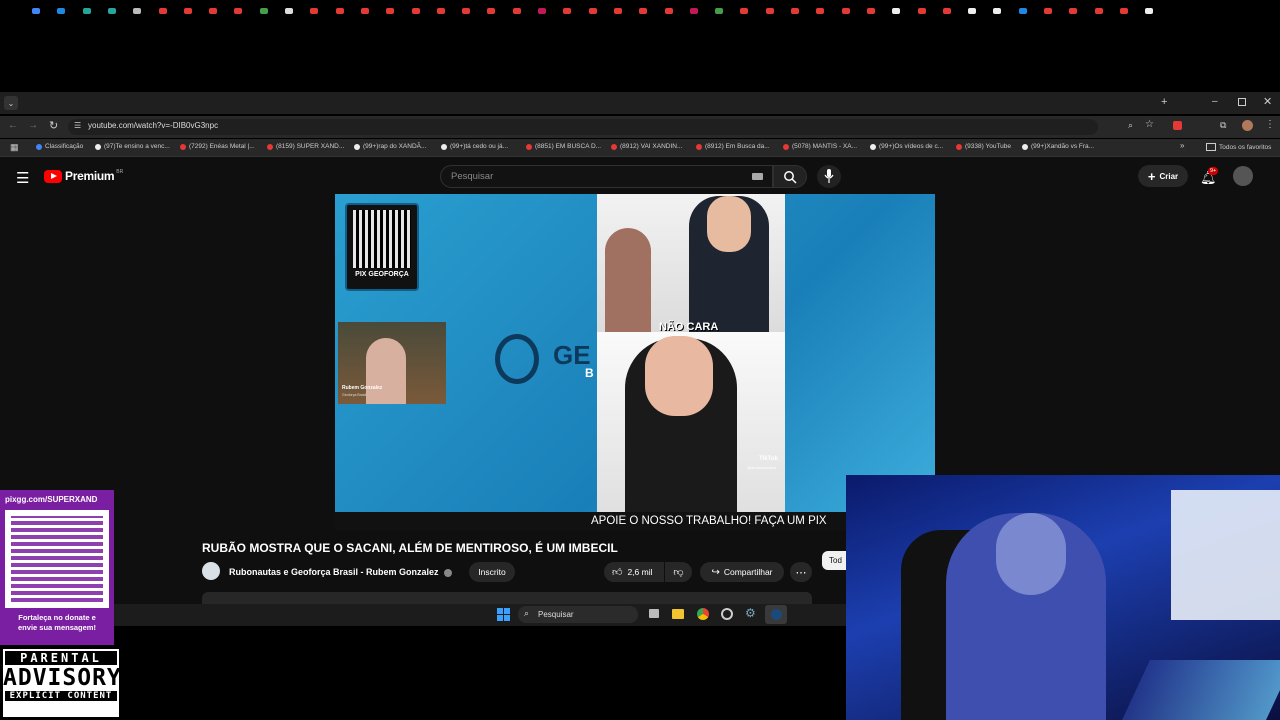 The image size is (1280, 720). Describe the element at coordinates (1243, 176) in the screenshot. I see `account-avatar` at that location.